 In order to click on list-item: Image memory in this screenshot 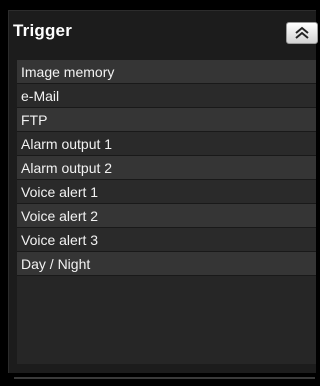, I will do `click(166, 72)`.